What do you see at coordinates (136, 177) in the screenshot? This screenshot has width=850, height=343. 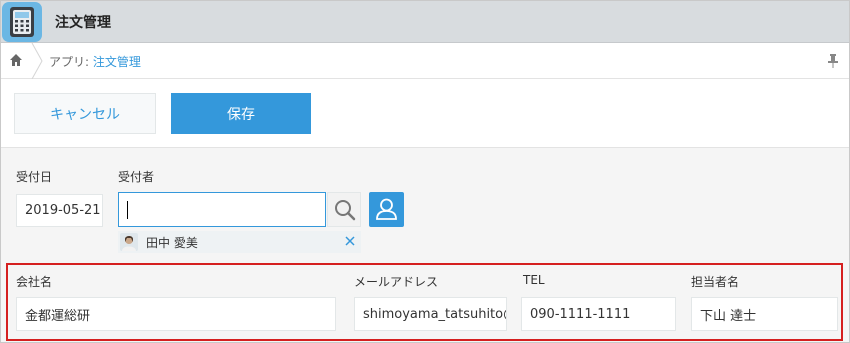 I see `receiver-label: 受付者` at bounding box center [136, 177].